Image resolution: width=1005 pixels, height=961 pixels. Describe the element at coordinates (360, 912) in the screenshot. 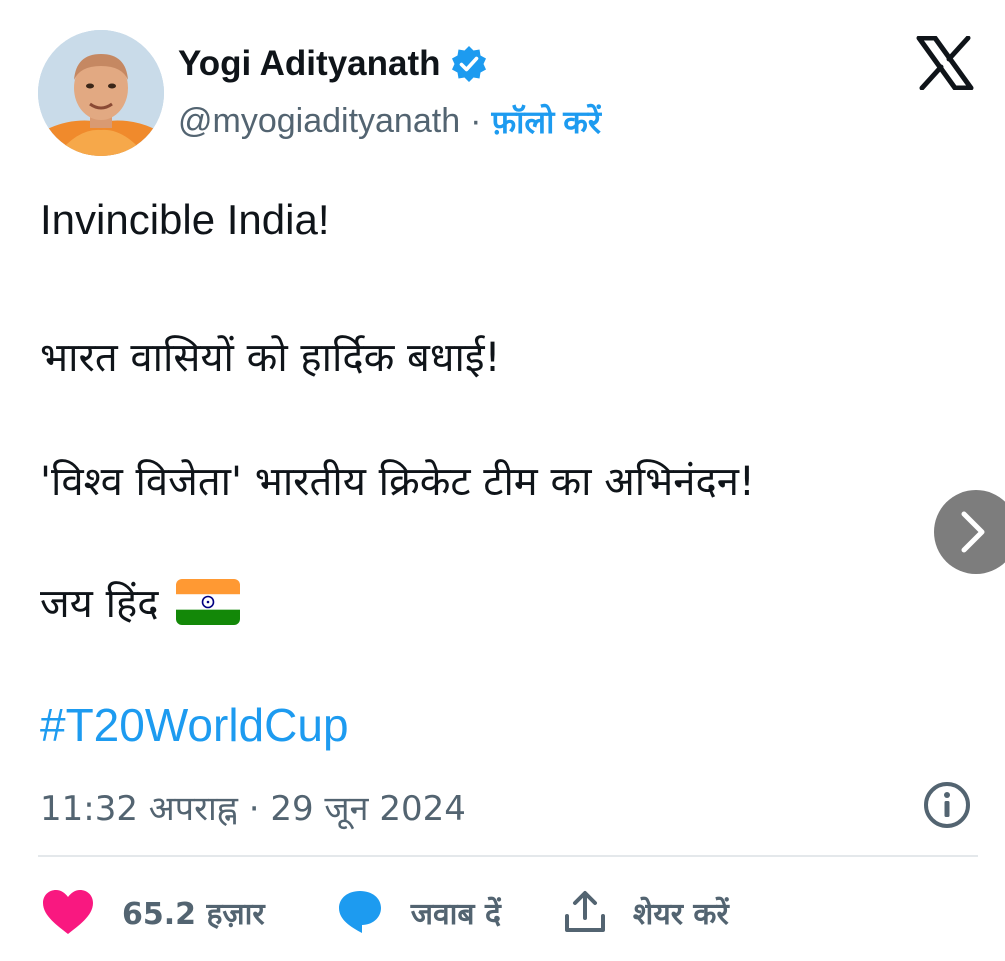

I see `reply-bubble-icon` at that location.